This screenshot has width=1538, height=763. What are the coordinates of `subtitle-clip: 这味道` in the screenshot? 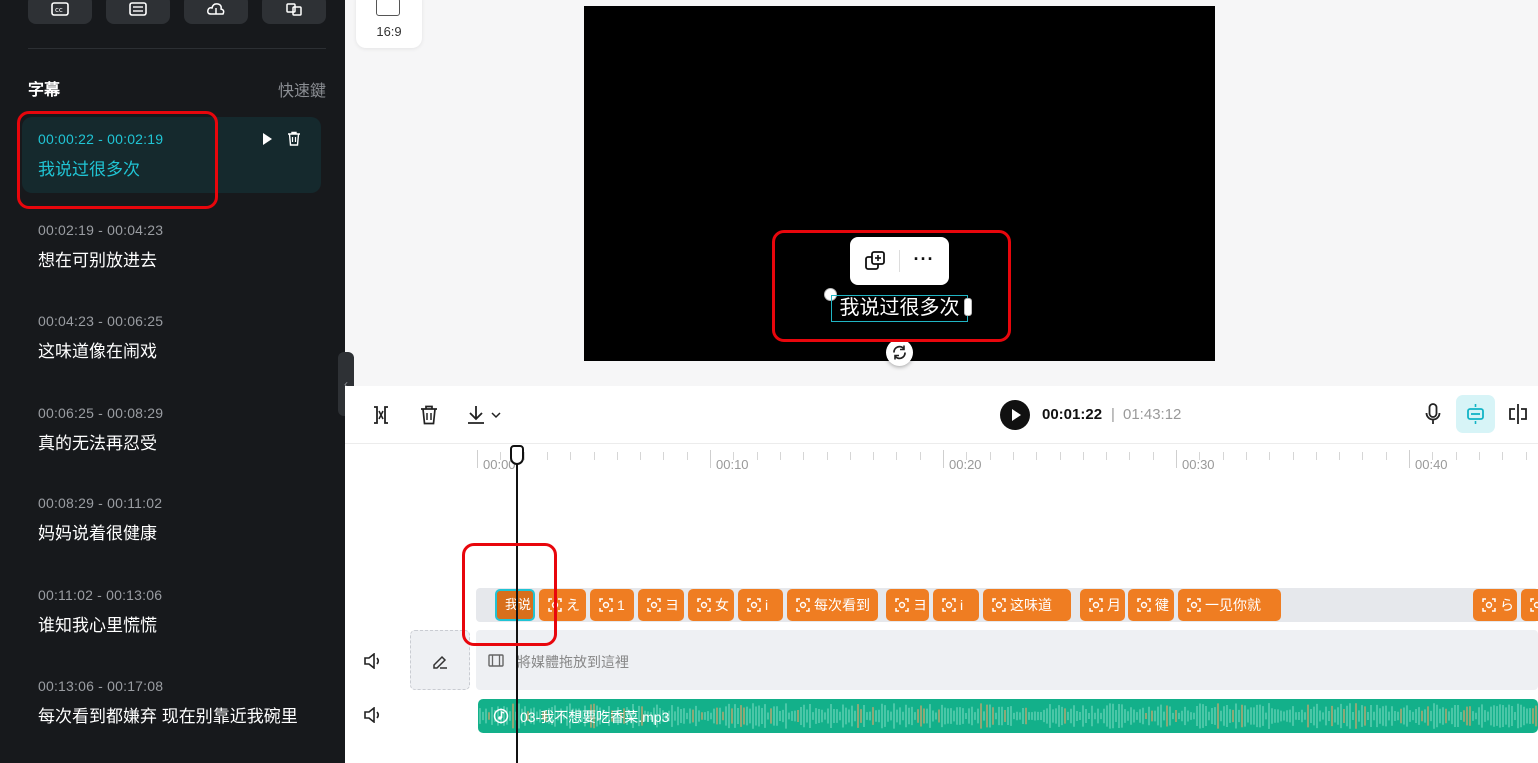 It's located at (1027, 605).